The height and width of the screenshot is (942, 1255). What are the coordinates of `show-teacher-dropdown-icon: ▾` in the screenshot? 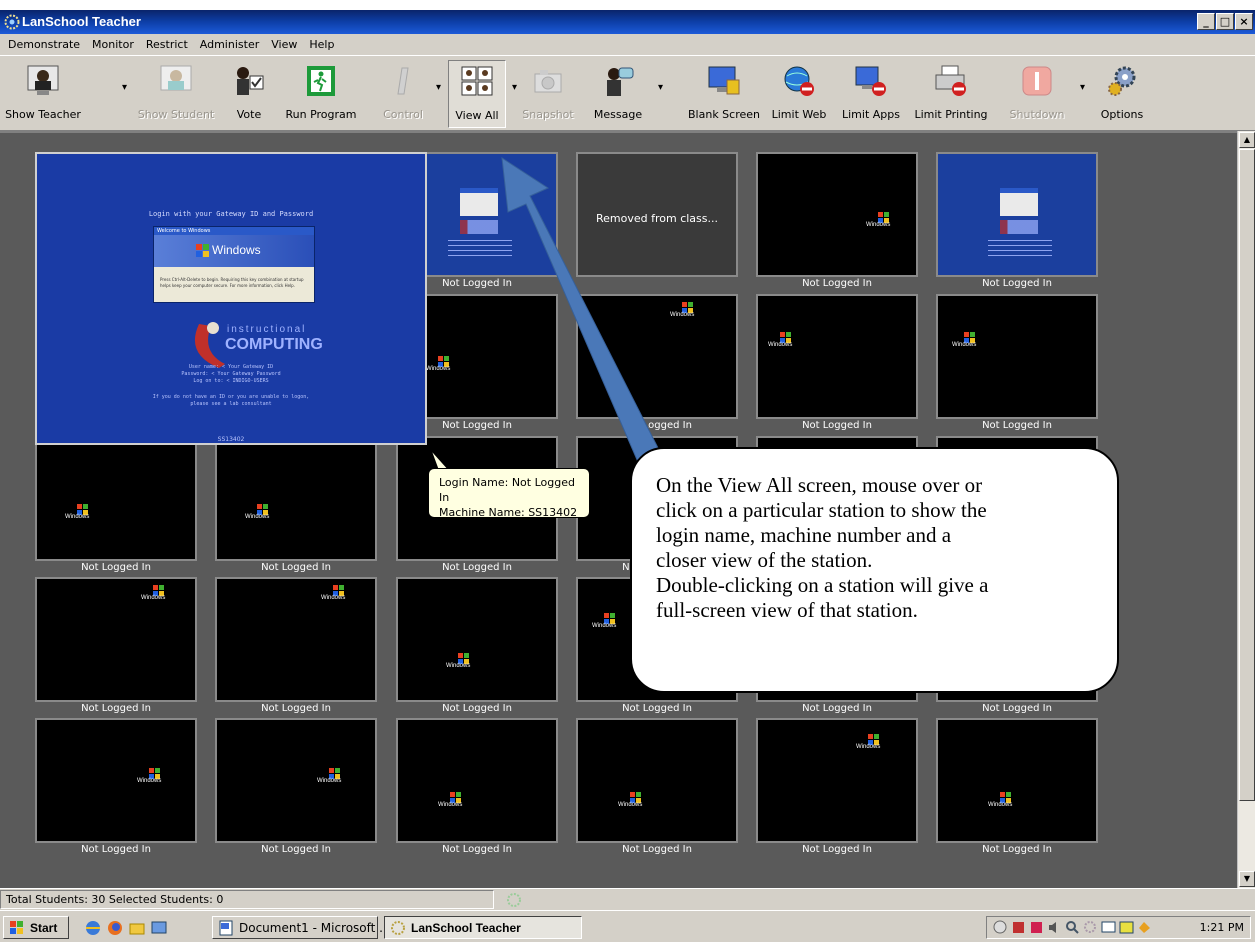 It's located at (124, 87).